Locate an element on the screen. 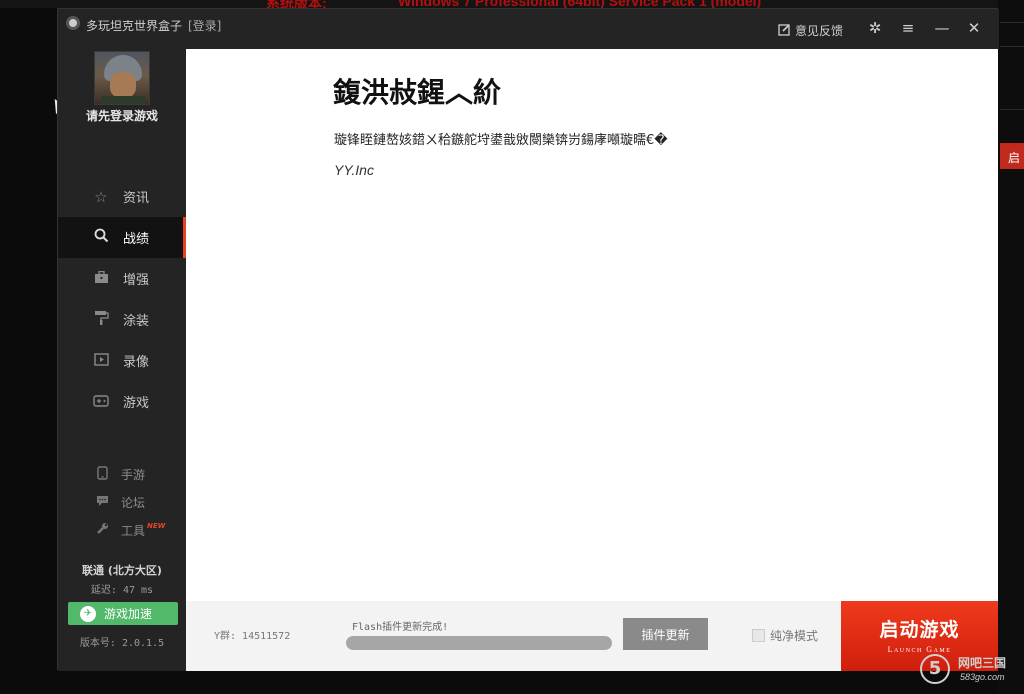 Image resolution: width=1024 pixels, height=694 pixels. close-icon: ✕ is located at coordinates (974, 28).